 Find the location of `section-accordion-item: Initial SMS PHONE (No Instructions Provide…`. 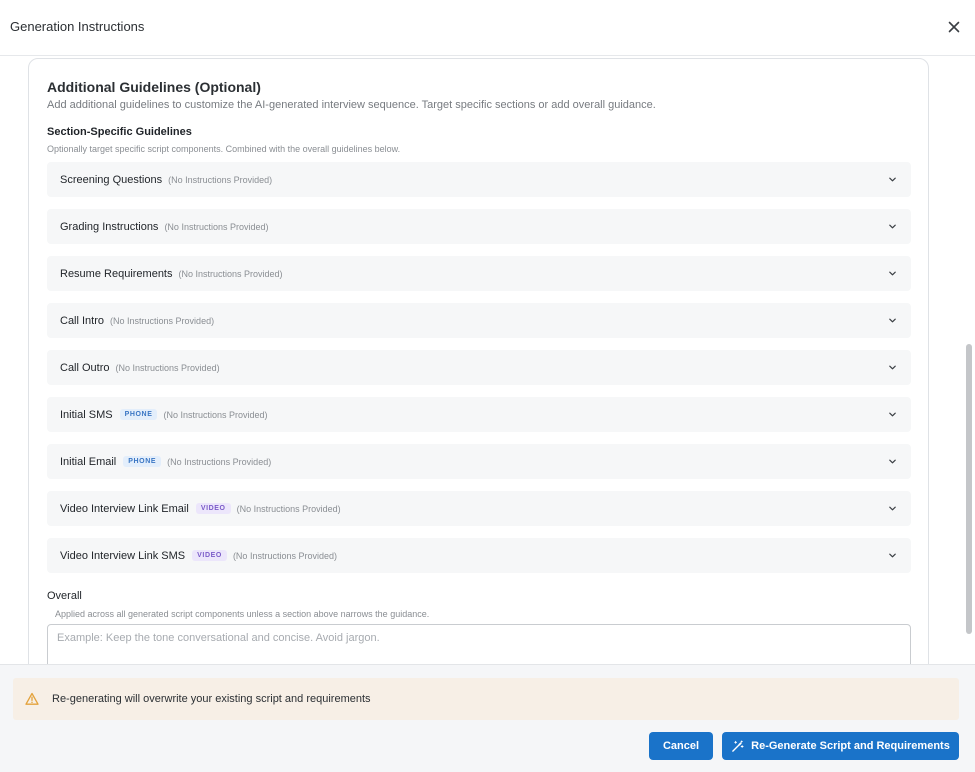

section-accordion-item: Initial SMS PHONE (No Instructions Provide… is located at coordinates (479, 414).